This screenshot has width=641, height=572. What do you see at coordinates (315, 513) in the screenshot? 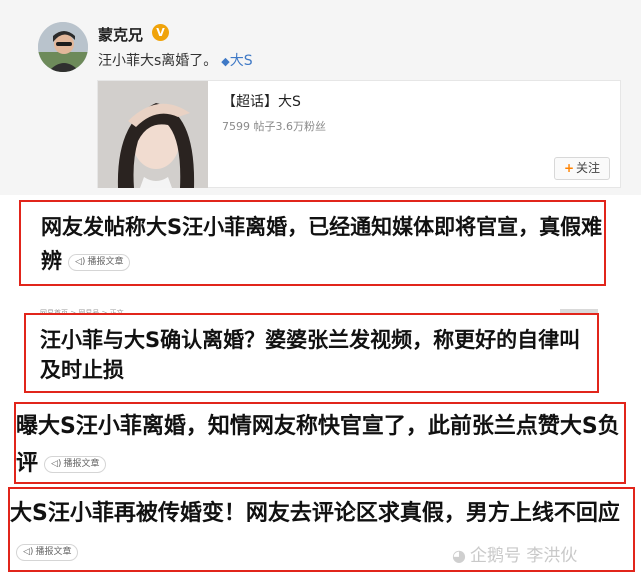
I see `headline-text: 大S汪小菲再被传婚变！网友去评论区求真假，男方上线不回应` at bounding box center [315, 513].